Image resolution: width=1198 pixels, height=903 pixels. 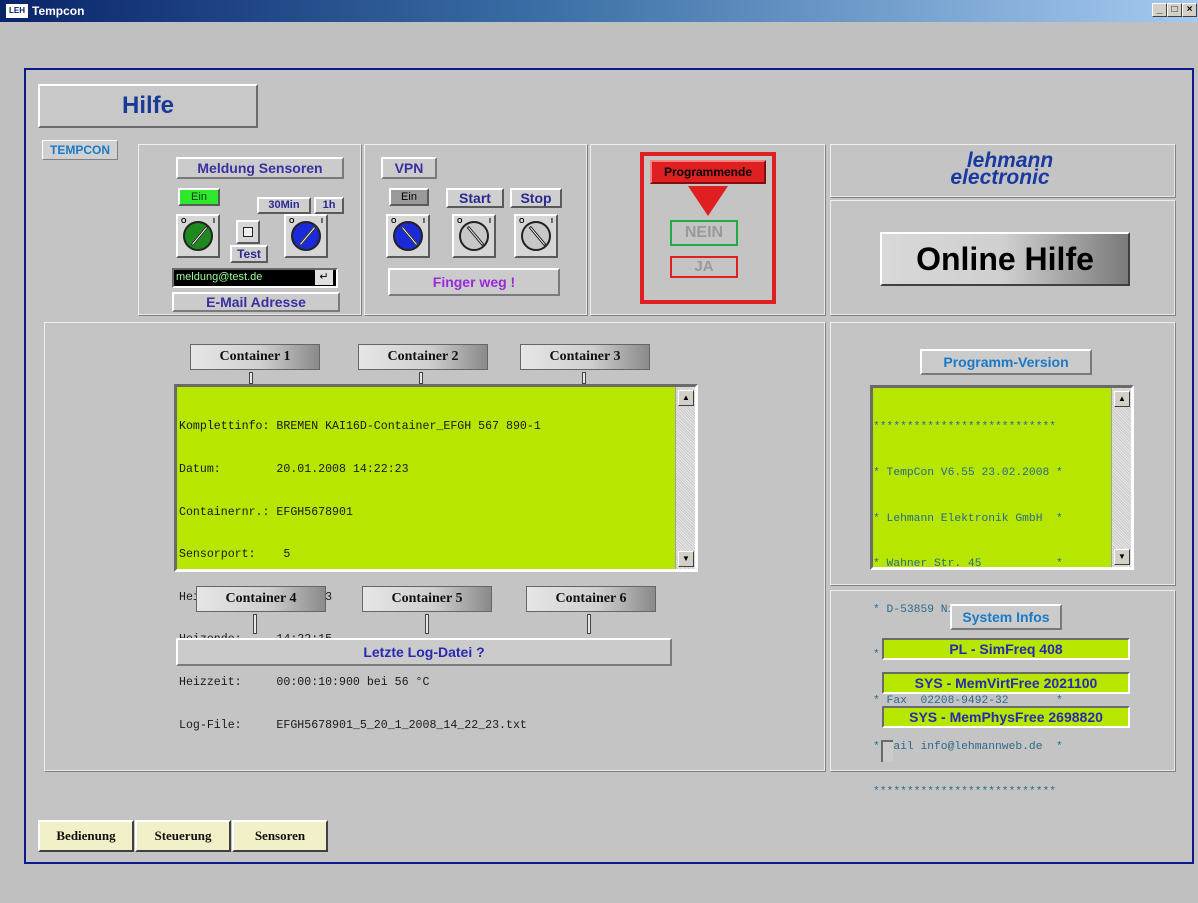 What do you see at coordinates (409, 168) in the screenshot?
I see `vpn-title: VPN` at bounding box center [409, 168].